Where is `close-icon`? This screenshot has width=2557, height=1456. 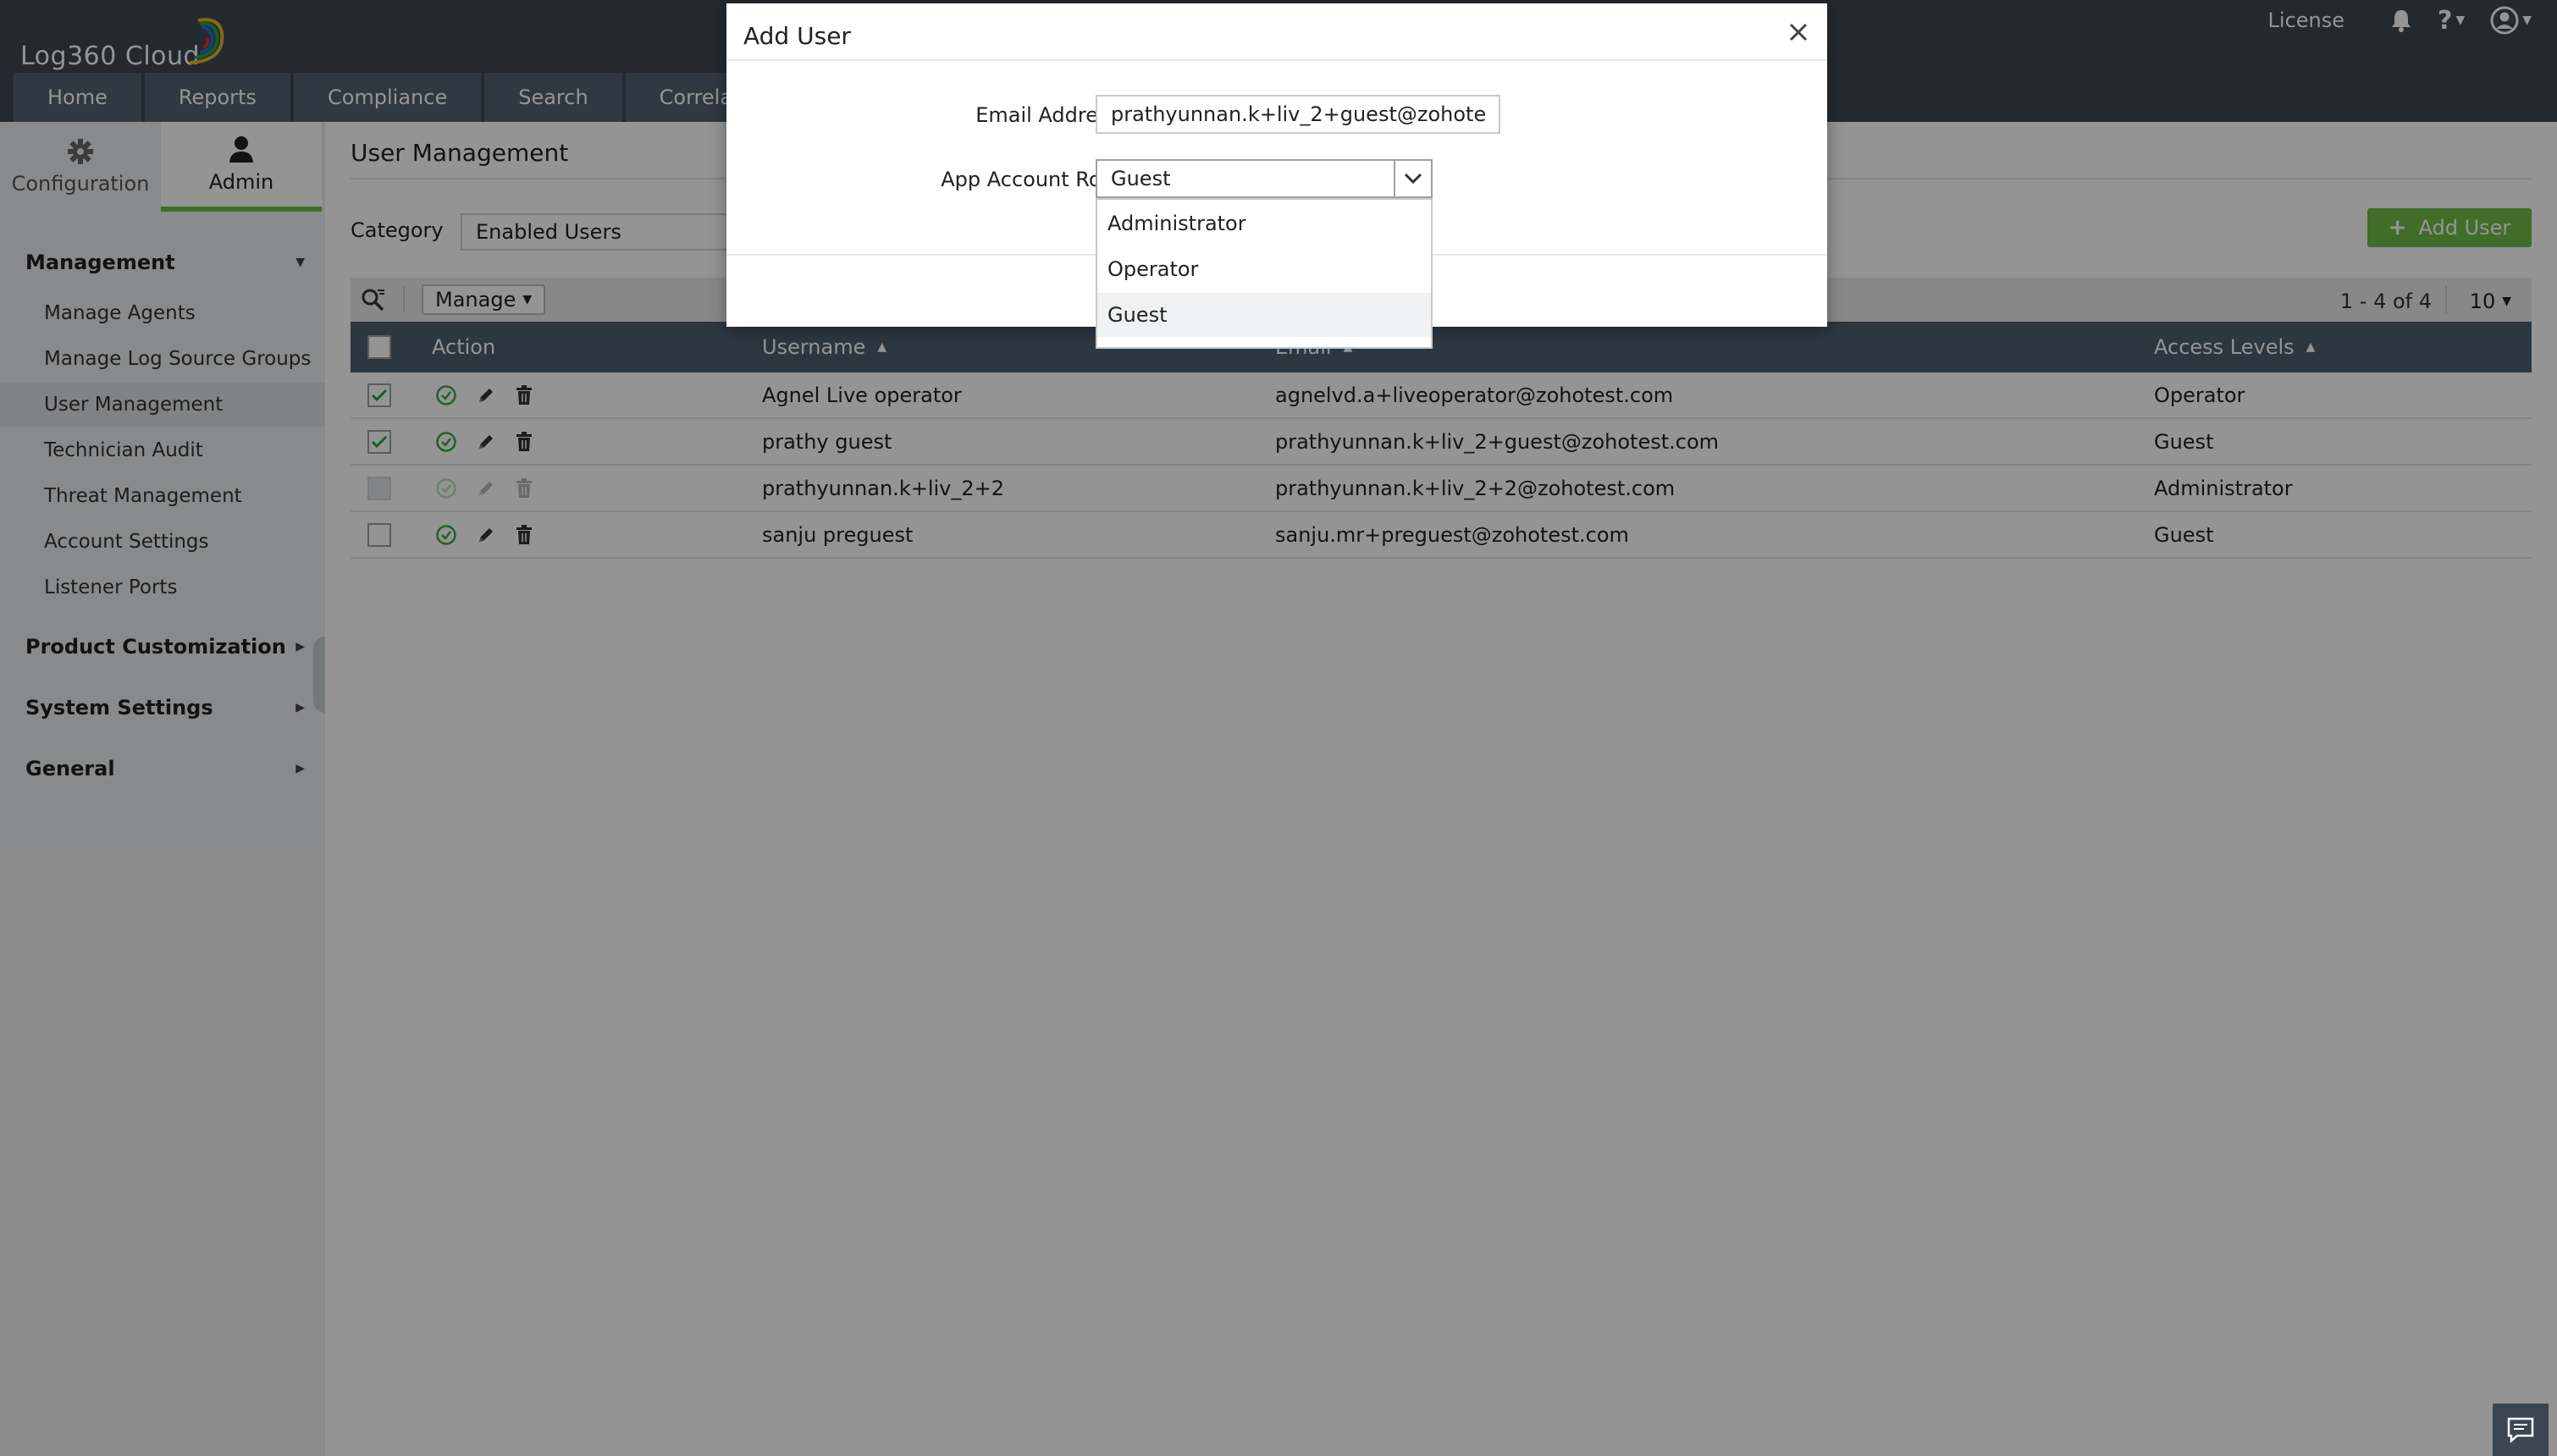 close-icon is located at coordinates (1798, 33).